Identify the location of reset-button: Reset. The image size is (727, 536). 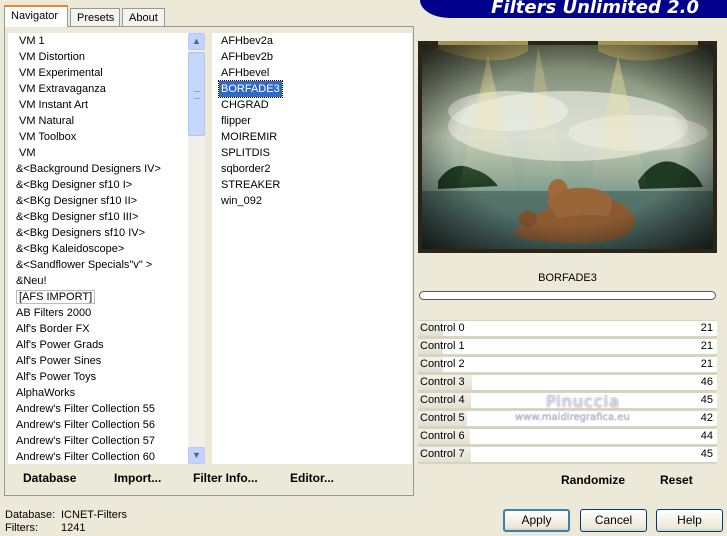
(676, 480).